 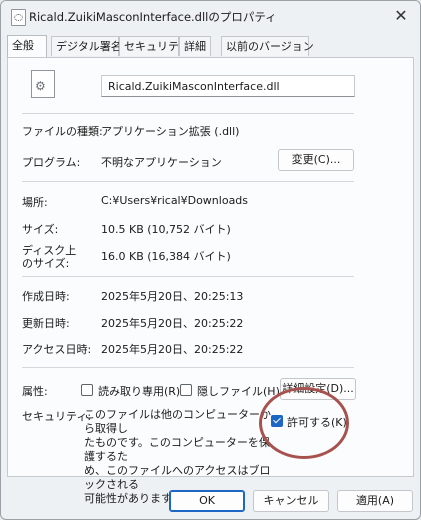 I want to click on file-type-icon: ⚙, so click(x=43, y=84).